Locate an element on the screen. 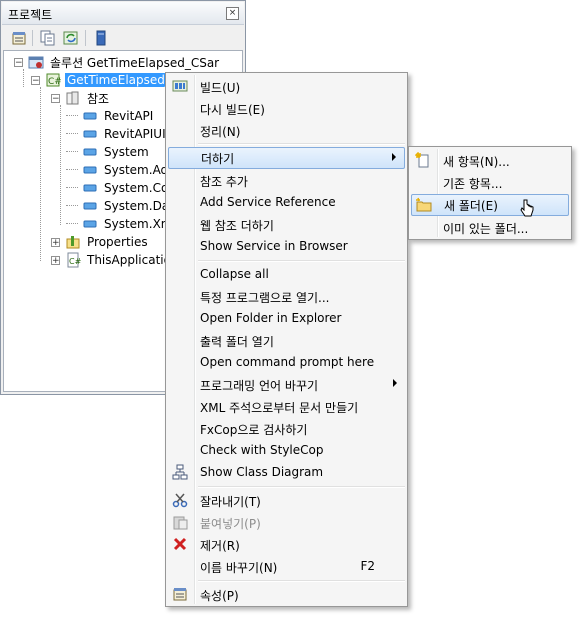  toolbar-separator is located at coordinates (85, 38).